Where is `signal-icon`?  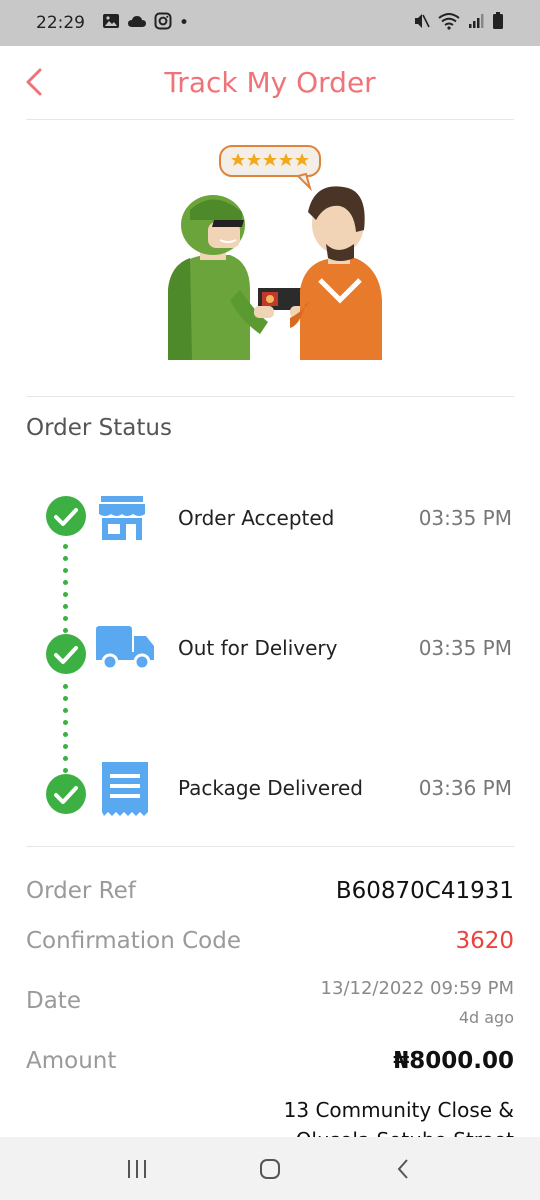 signal-icon is located at coordinates (476, 23).